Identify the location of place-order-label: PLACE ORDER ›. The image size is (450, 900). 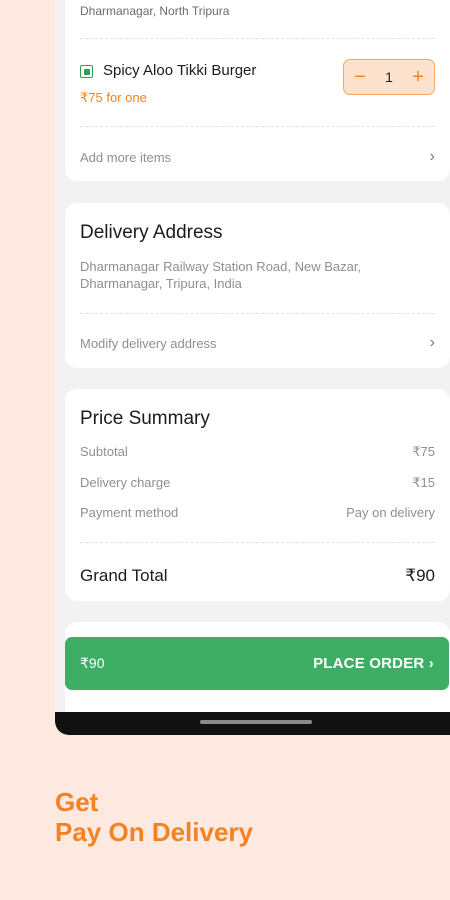
(373, 663).